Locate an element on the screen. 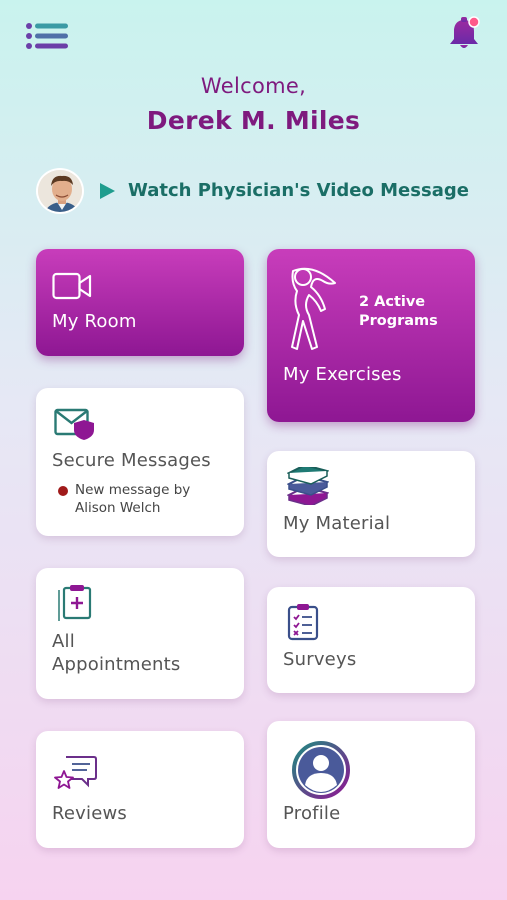 This screenshot has height=900, width=507. reviews-label: Reviews is located at coordinates (89, 813).